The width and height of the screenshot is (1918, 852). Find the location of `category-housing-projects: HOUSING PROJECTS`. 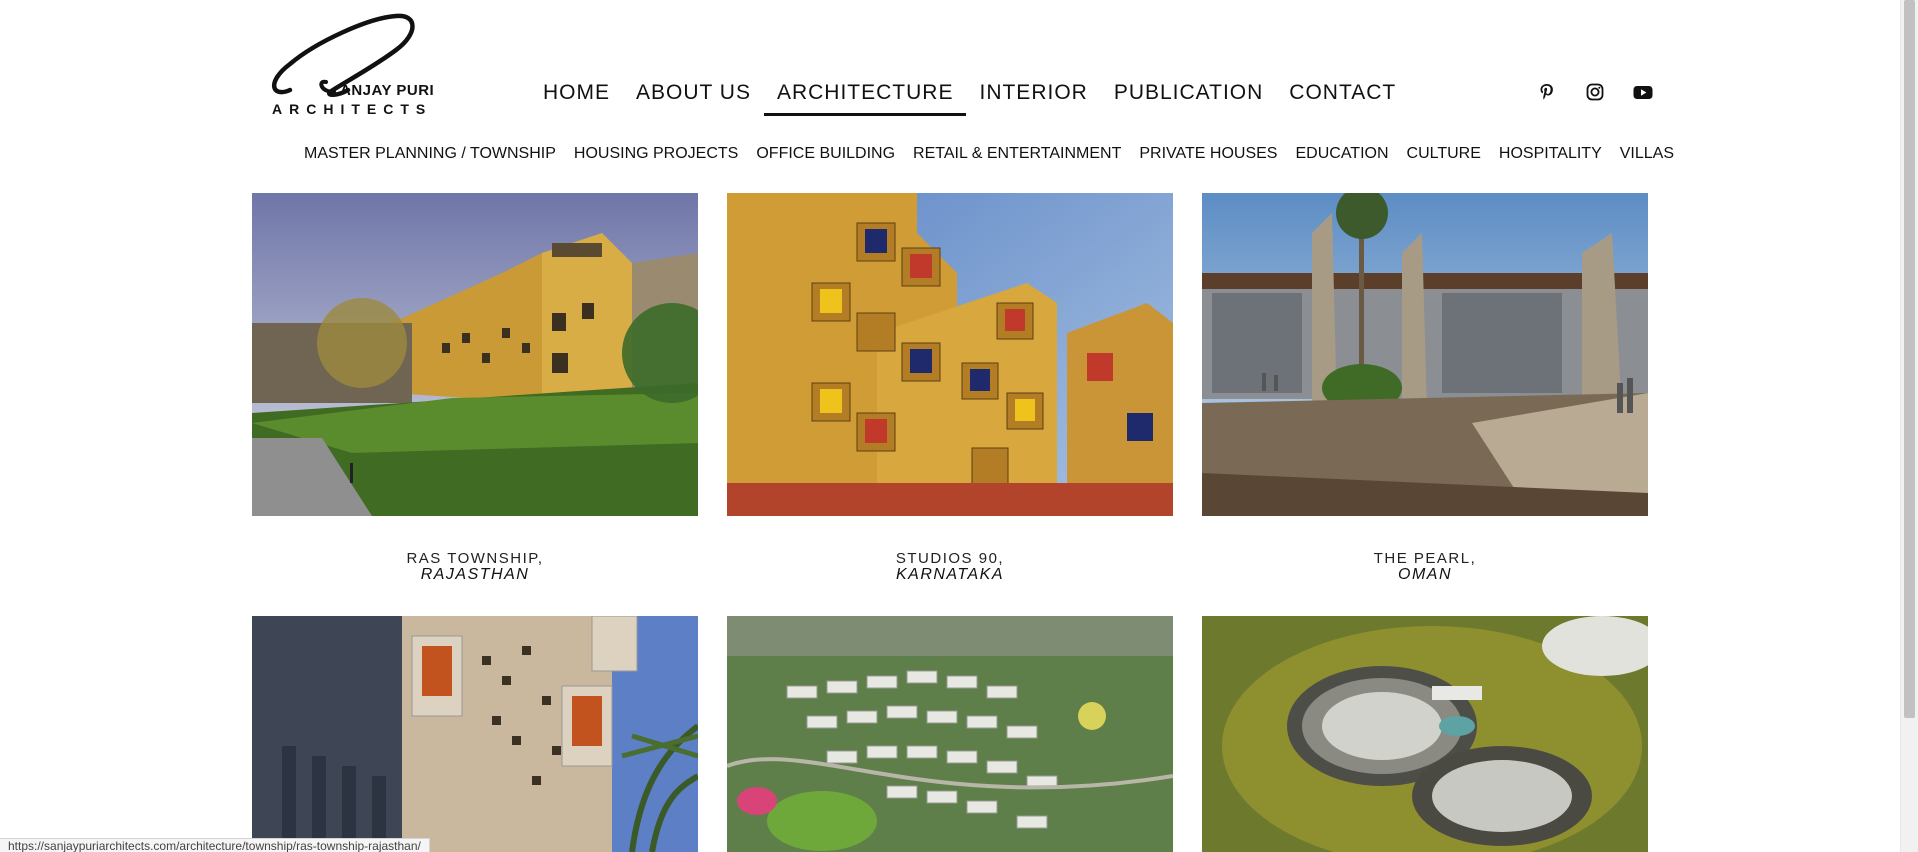

category-housing-projects: HOUSING PROJECTS is located at coordinates (656, 154).